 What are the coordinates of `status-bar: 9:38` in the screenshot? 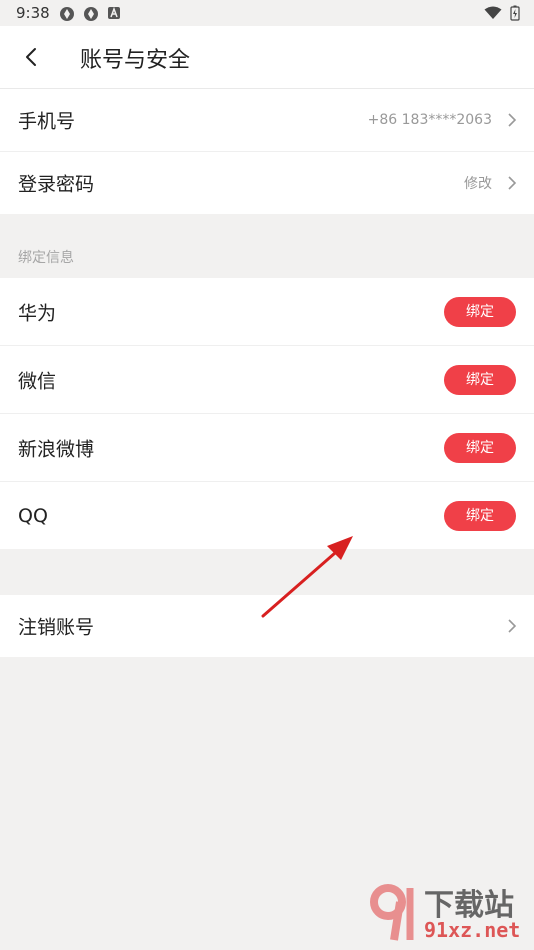 It's located at (267, 13).